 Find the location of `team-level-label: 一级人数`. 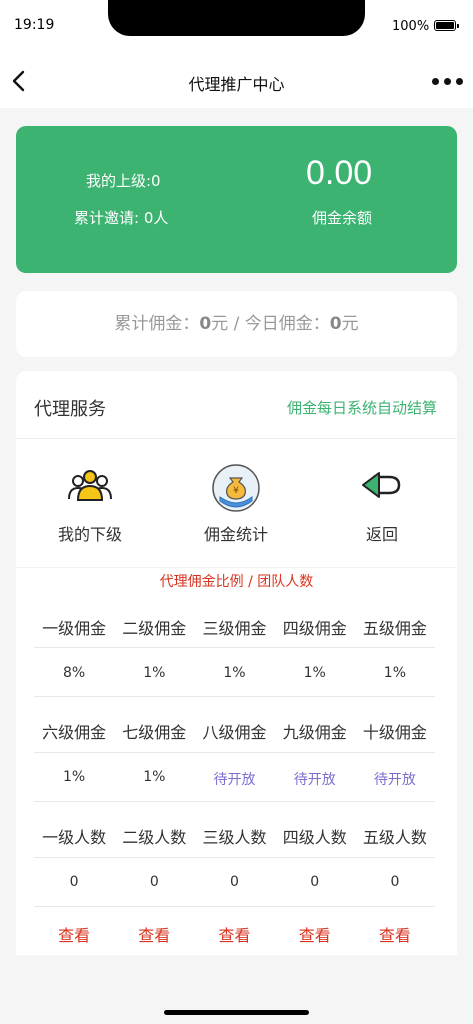

team-level-label: 一级人数 is located at coordinates (74, 837).